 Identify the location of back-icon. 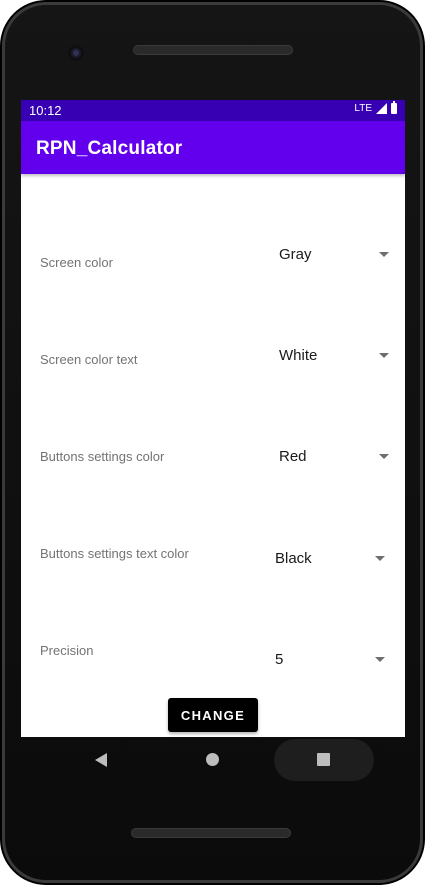
(101, 760).